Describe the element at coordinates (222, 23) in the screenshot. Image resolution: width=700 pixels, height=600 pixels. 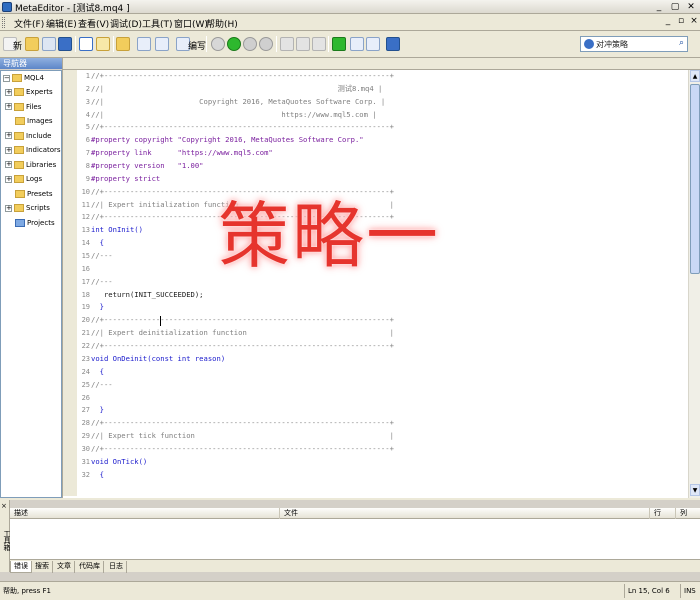
I see `menu-help: 帮助(H)` at that location.